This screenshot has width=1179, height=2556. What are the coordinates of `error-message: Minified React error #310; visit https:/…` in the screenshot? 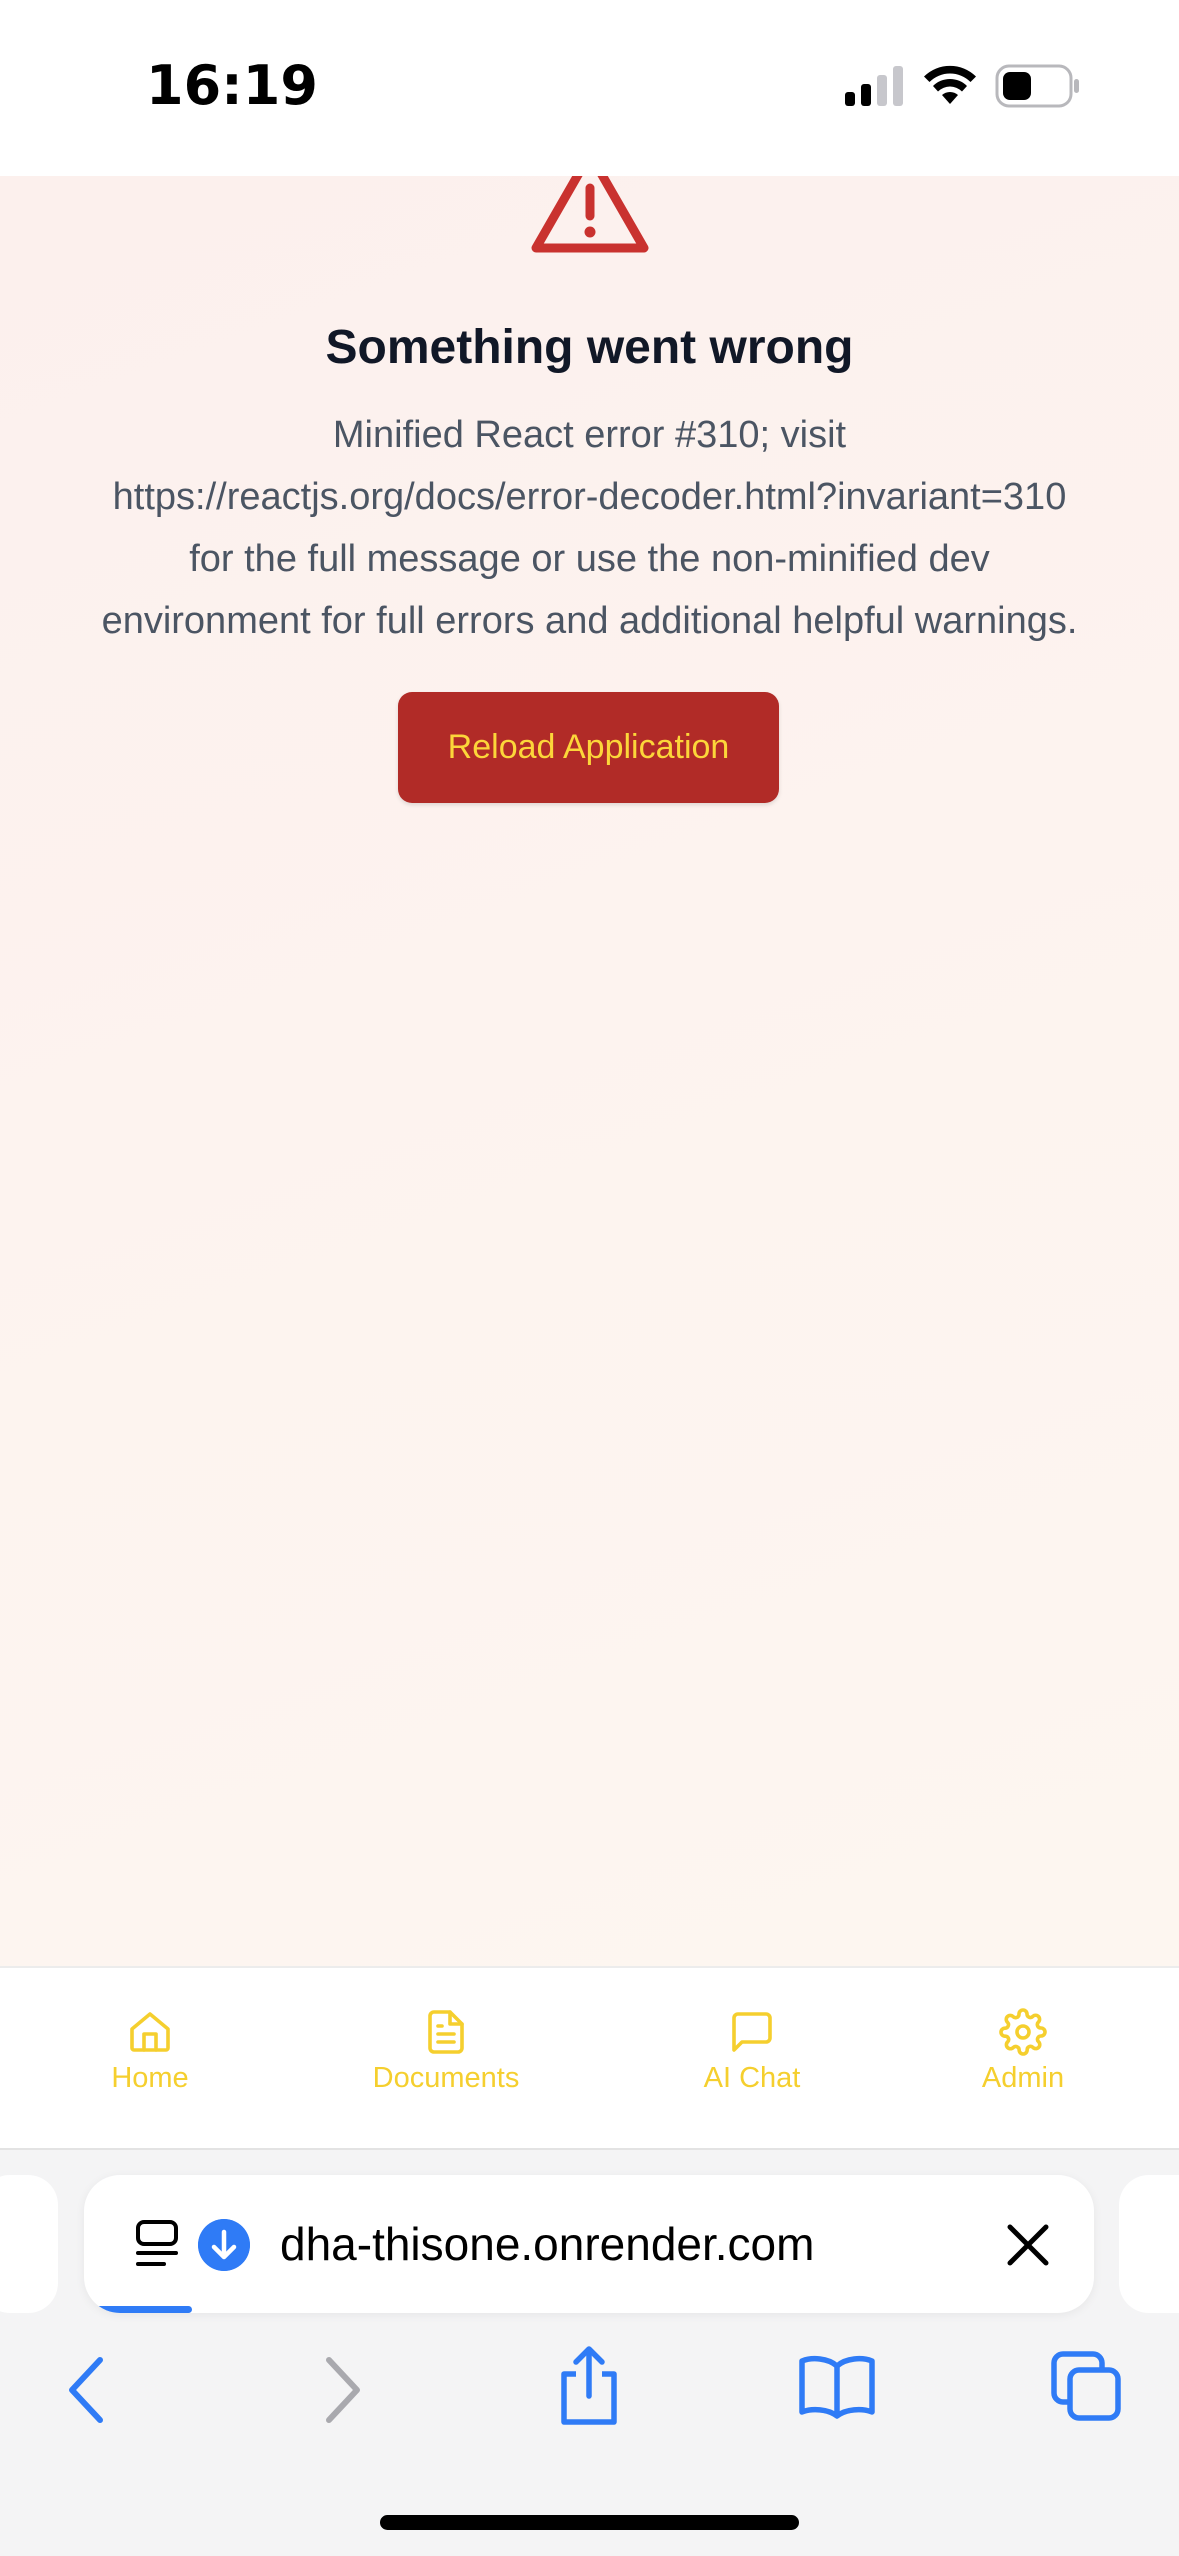 It's located at (589, 528).